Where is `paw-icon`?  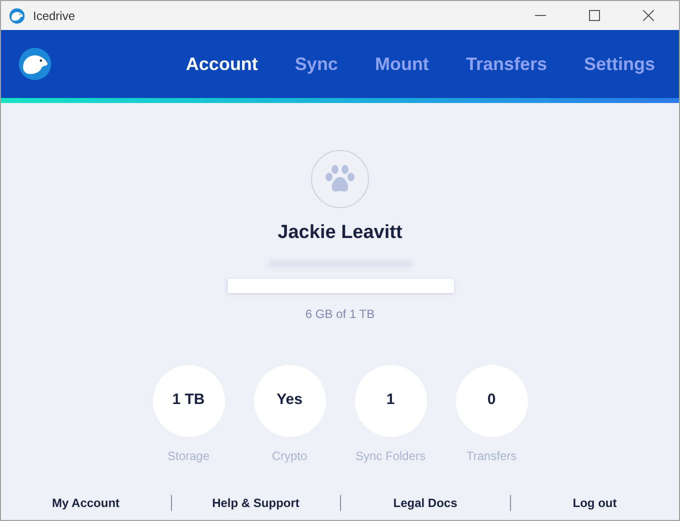 paw-icon is located at coordinates (340, 179).